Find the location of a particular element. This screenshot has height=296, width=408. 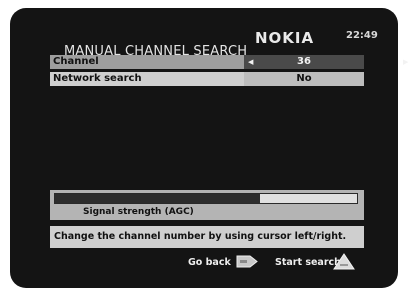

start-search-label: Start search is located at coordinates (308, 262).